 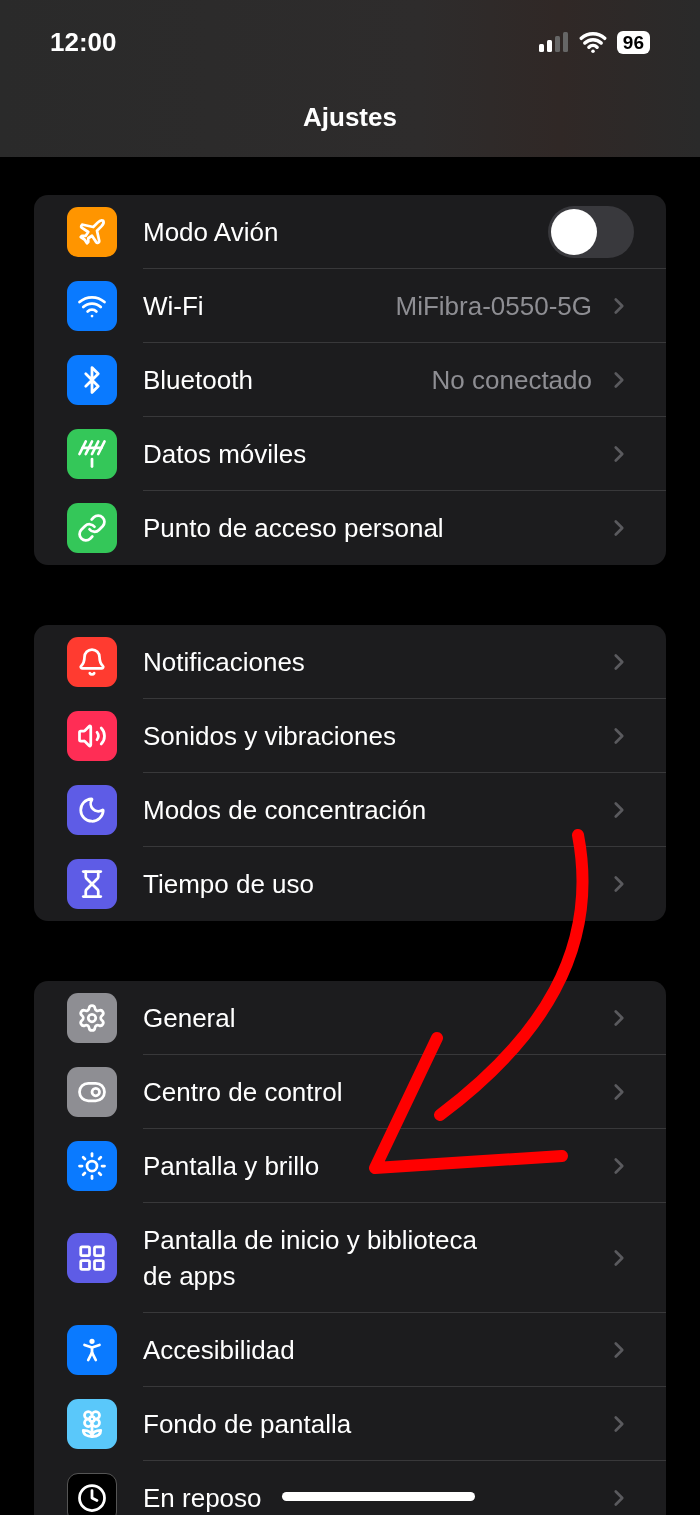 I want to click on signal-icon, so click(x=553, y=42).